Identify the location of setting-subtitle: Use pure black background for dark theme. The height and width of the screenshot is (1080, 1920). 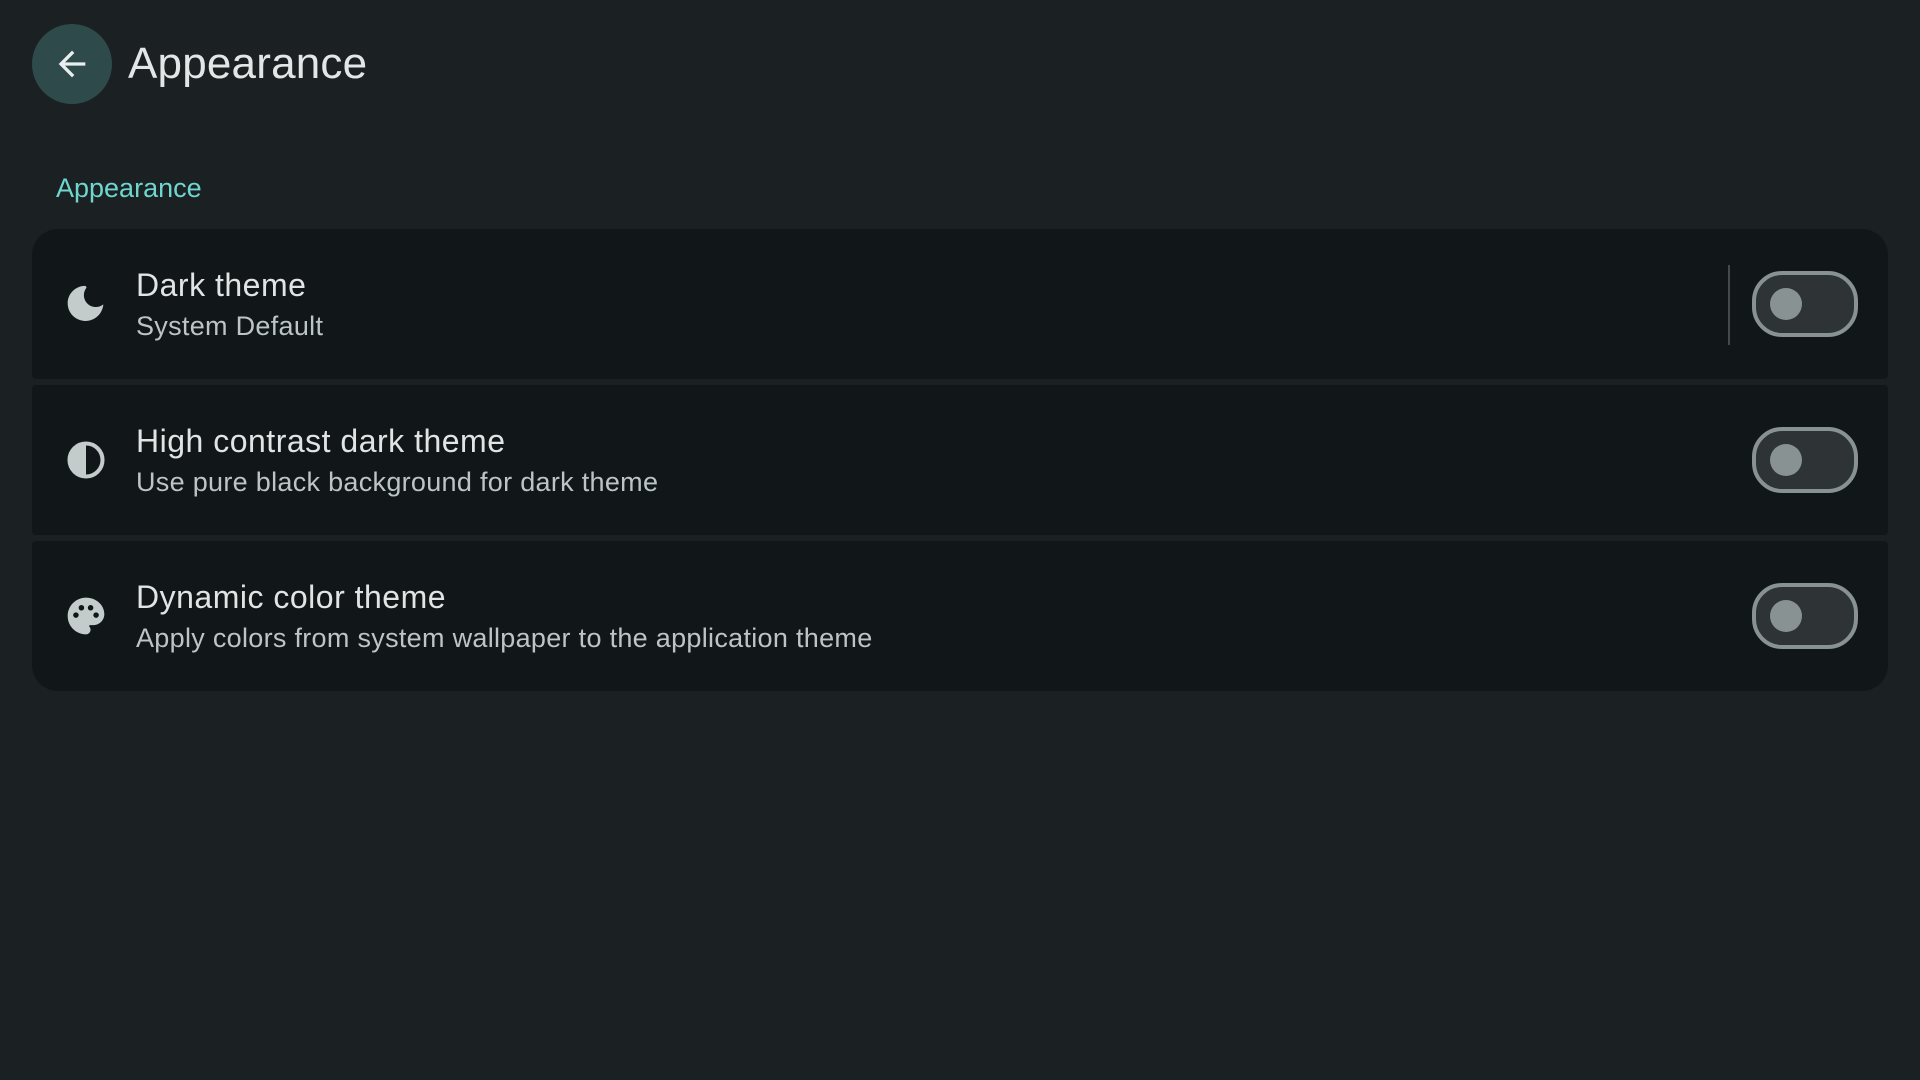
(397, 482).